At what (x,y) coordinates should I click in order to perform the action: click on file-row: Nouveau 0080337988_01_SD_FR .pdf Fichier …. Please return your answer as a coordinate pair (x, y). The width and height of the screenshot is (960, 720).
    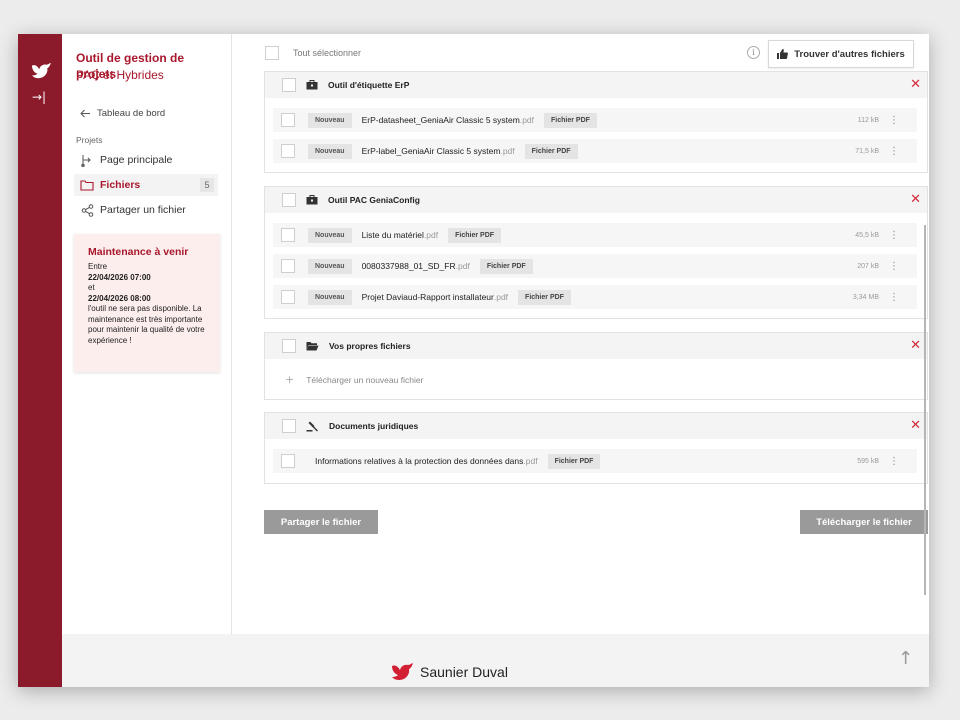
    Looking at the image, I should click on (595, 266).